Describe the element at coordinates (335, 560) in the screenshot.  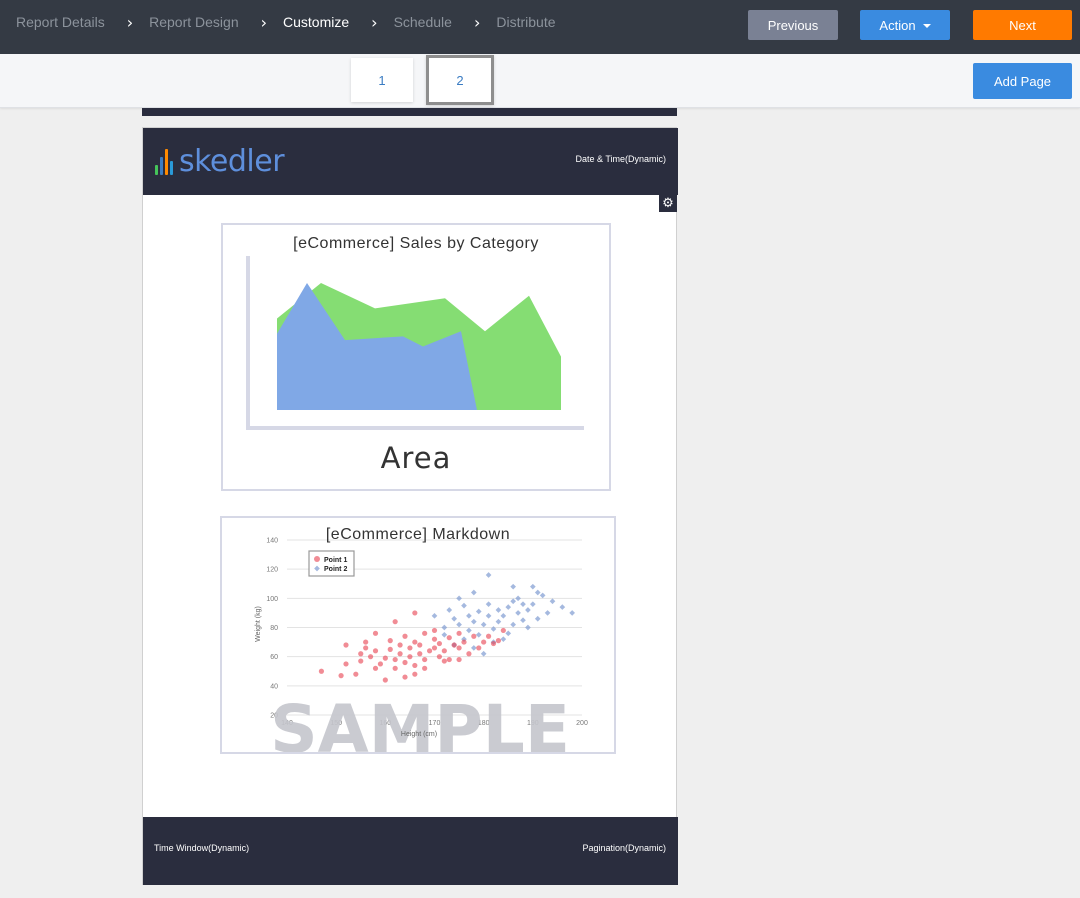
I see `legend-point1-label: Point 1` at that location.